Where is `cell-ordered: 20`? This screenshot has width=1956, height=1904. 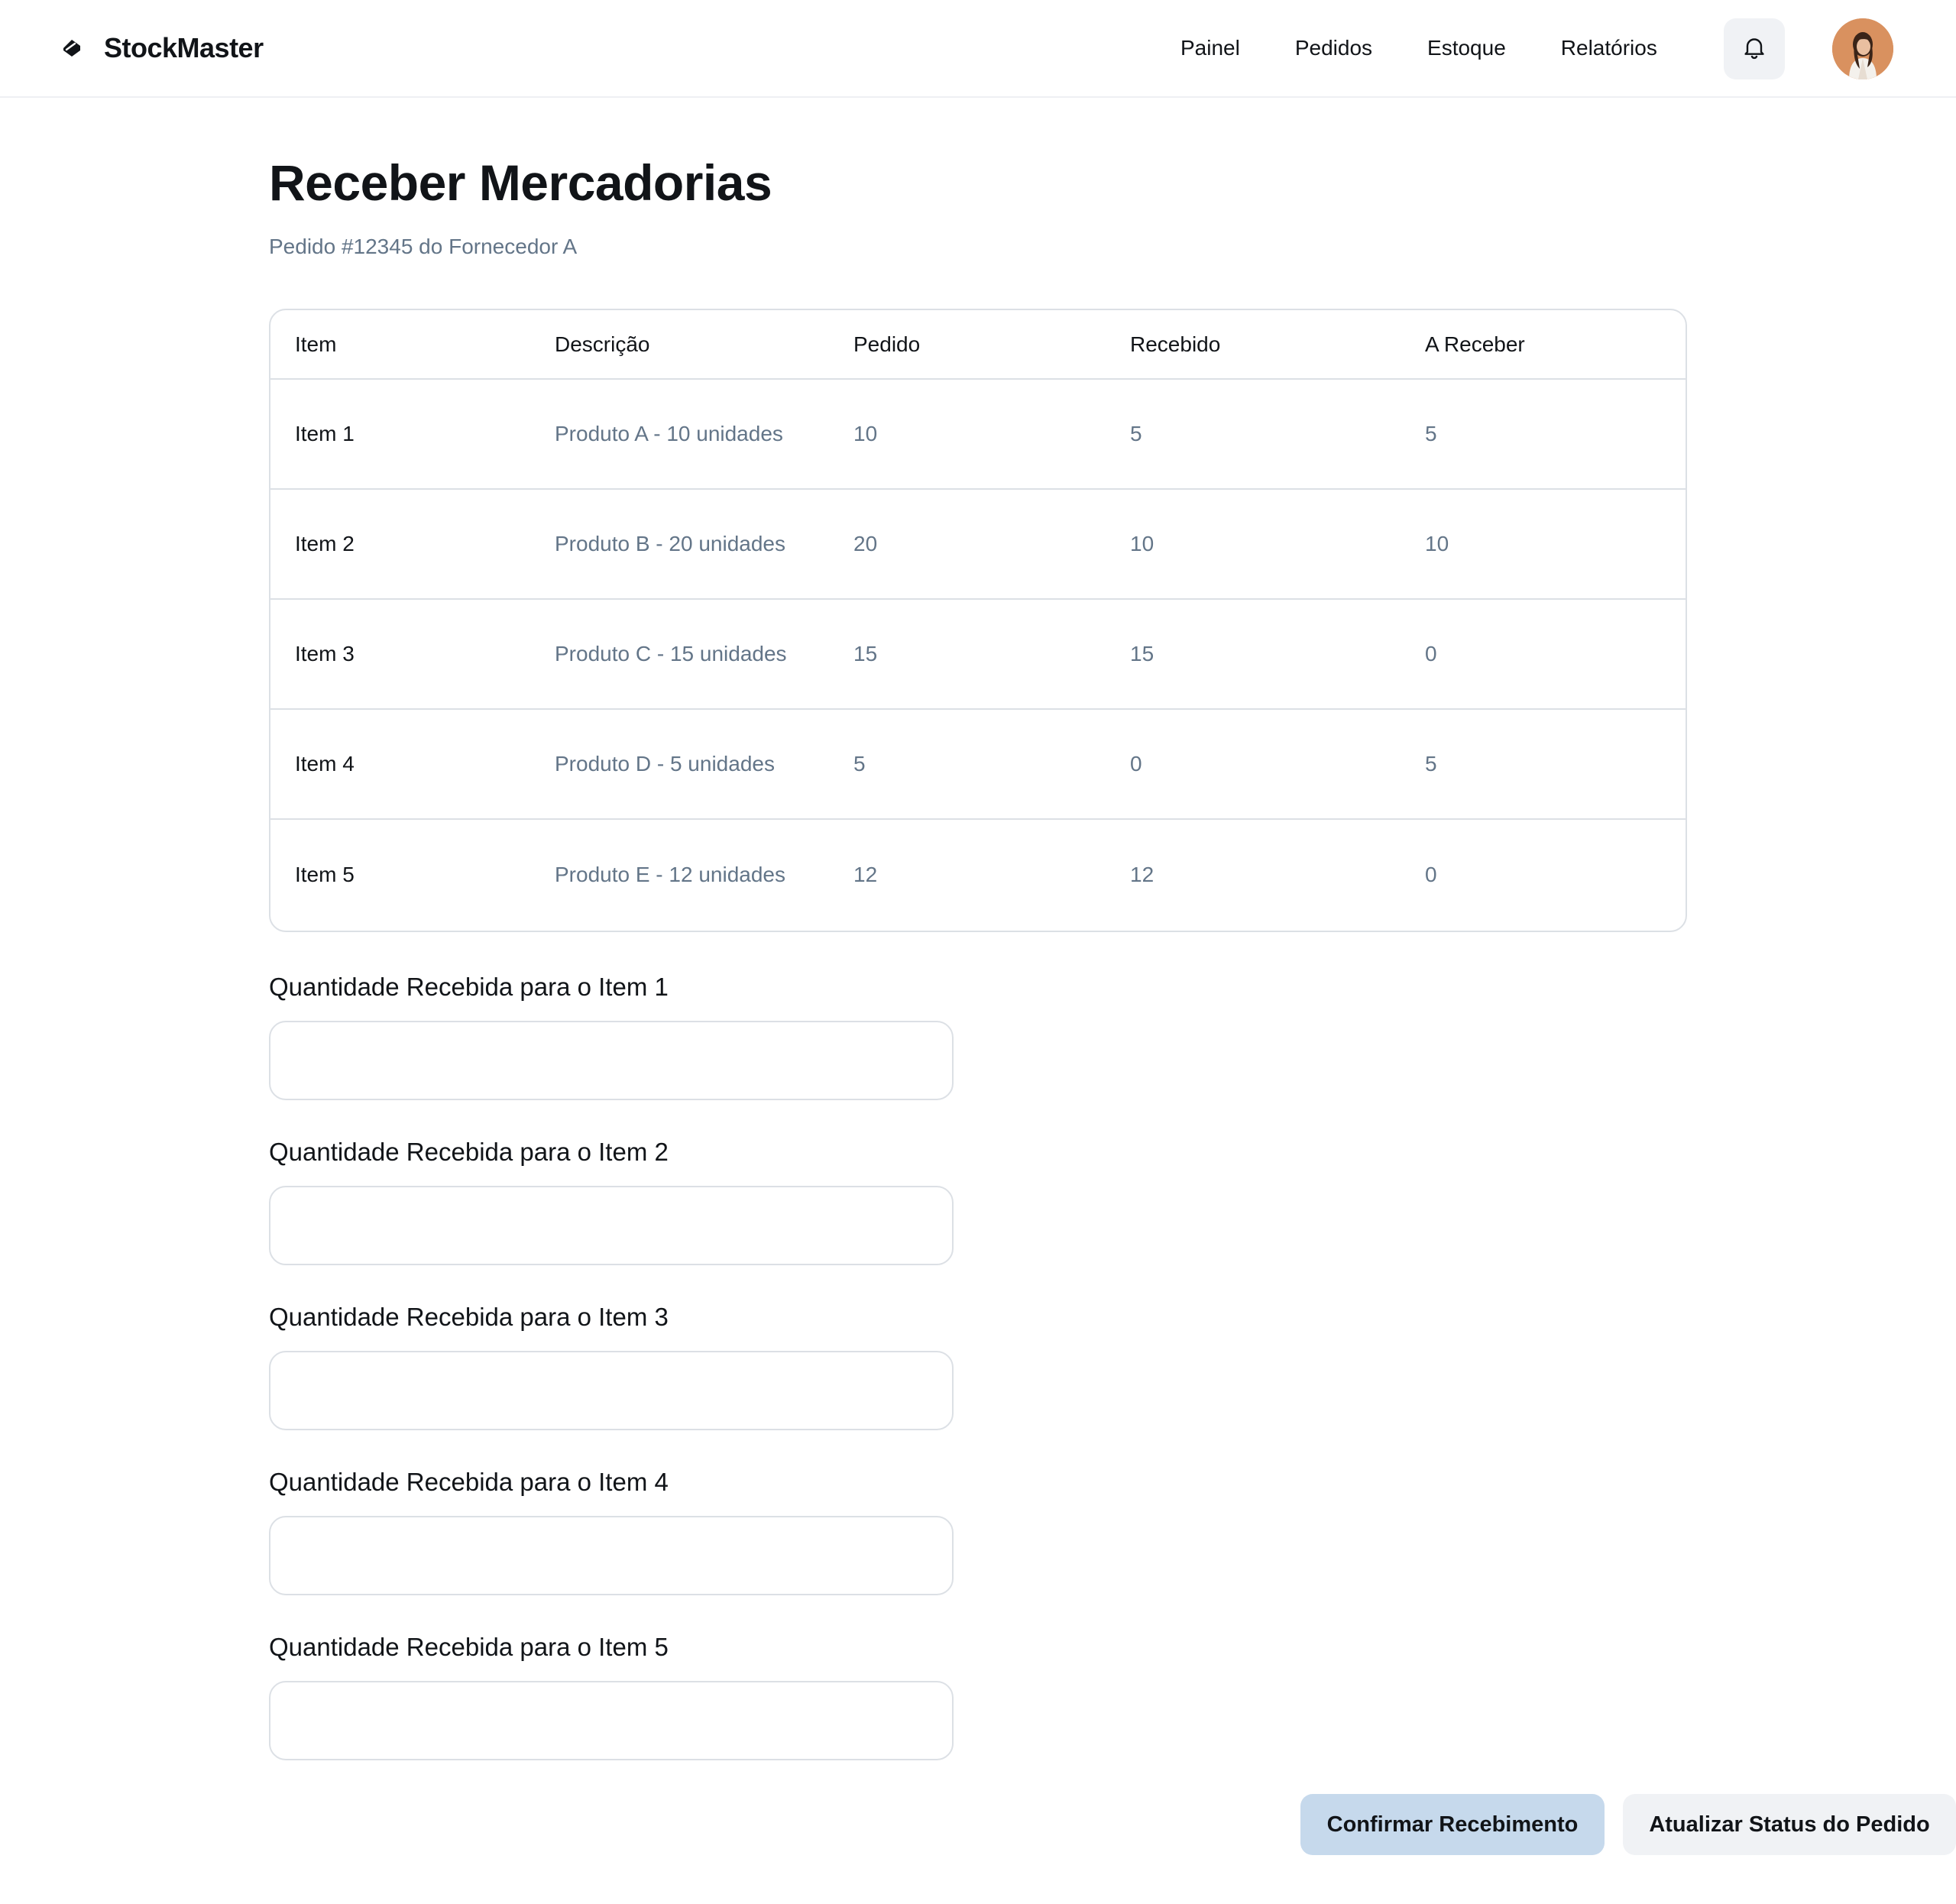
cell-ordered: 20 is located at coordinates (866, 543).